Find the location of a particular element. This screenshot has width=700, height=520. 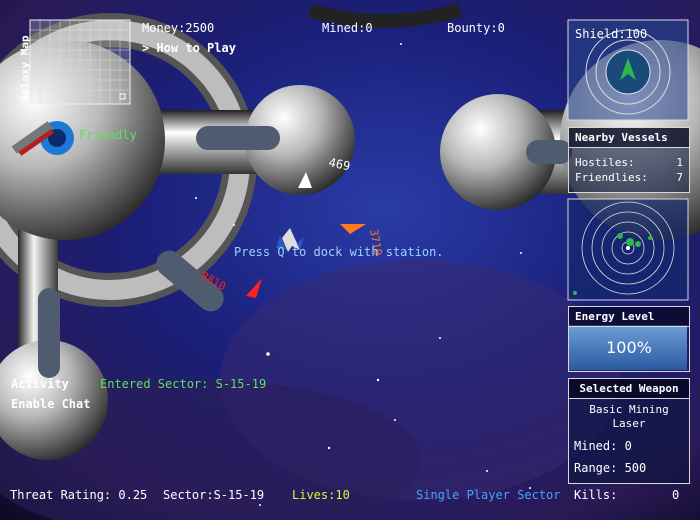

how-to-play-link: > How to Play is located at coordinates (189, 48).